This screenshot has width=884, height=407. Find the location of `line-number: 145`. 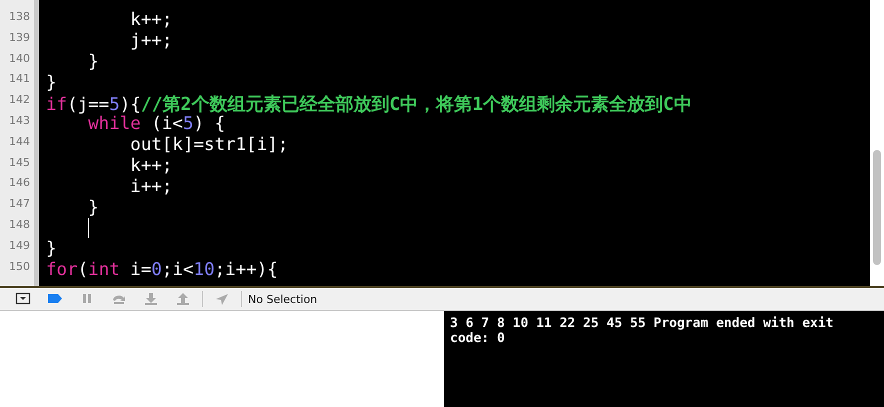

line-number: 145 is located at coordinates (19, 162).